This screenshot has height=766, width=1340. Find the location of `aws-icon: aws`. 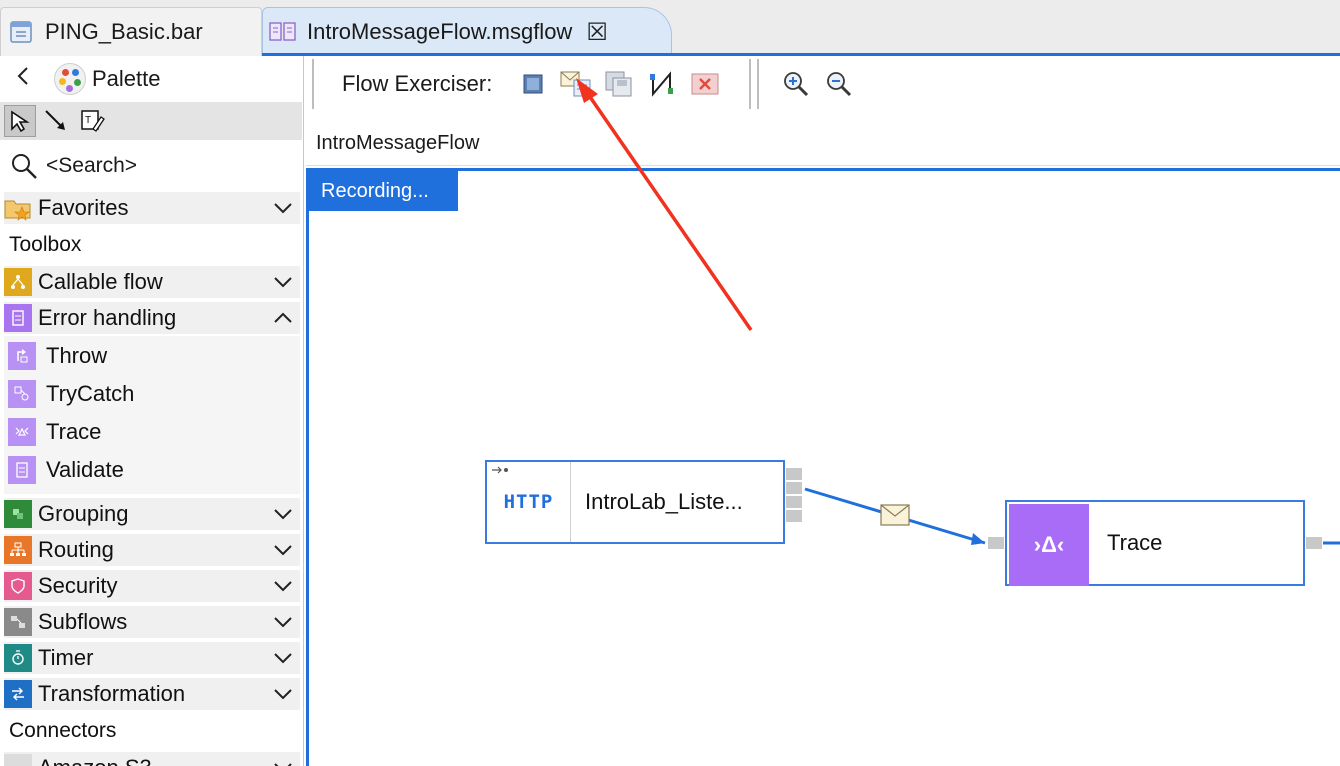

aws-icon: aws is located at coordinates (18, 760).